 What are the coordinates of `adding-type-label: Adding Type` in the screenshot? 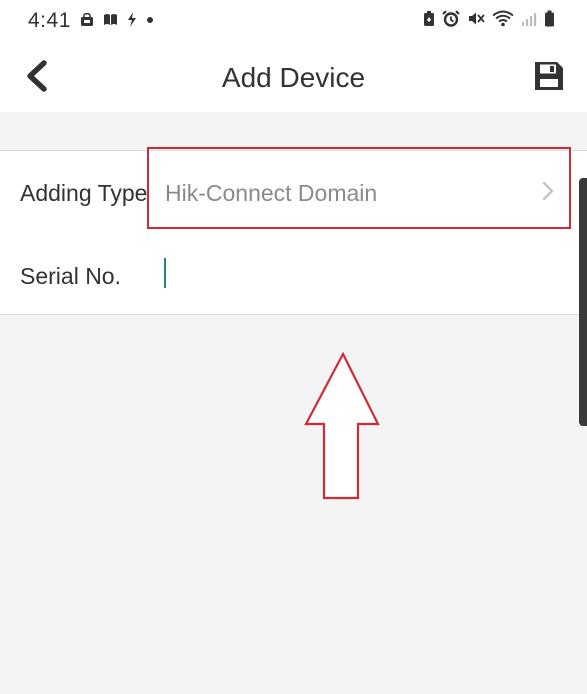 It's located at (84, 193).